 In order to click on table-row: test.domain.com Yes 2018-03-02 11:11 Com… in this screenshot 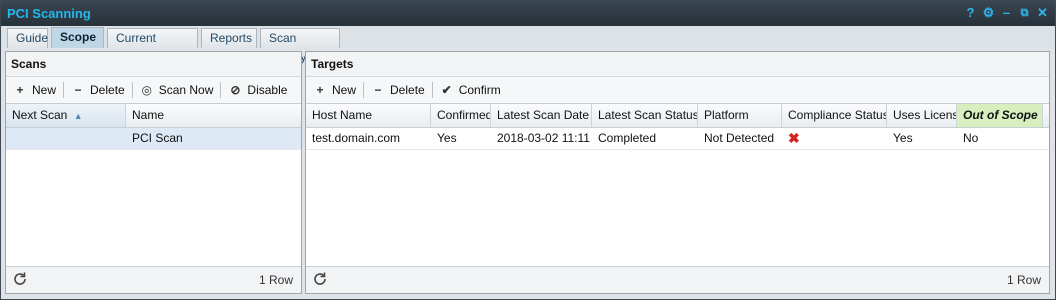, I will do `click(677, 139)`.